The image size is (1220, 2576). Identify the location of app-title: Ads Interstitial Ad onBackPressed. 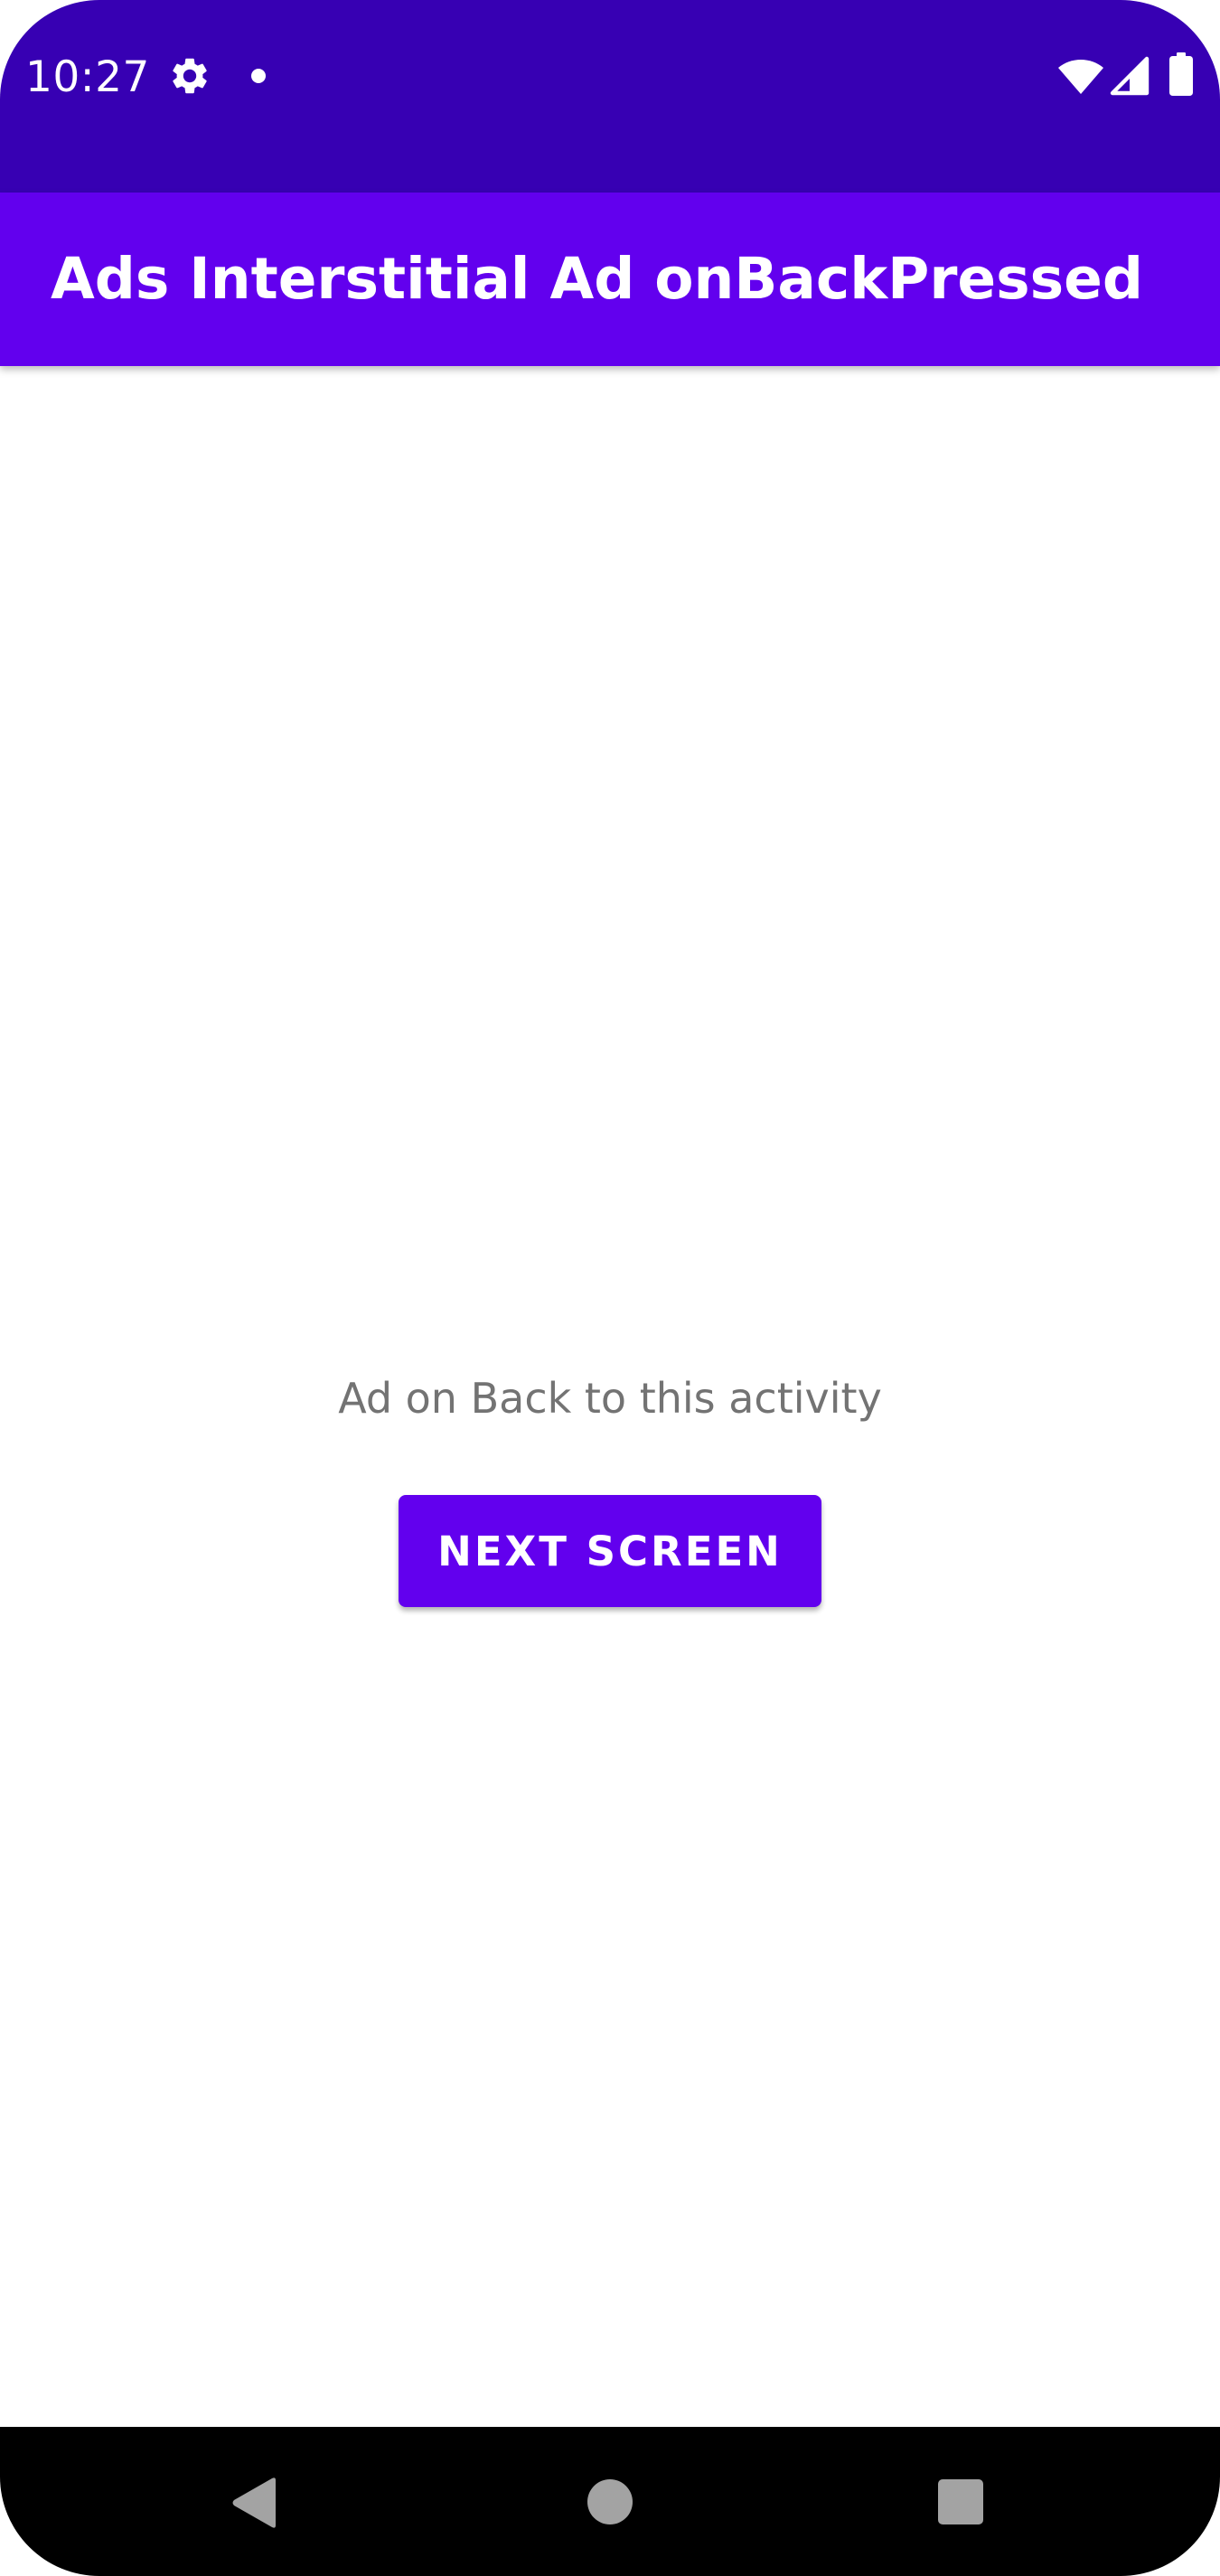
(597, 279).